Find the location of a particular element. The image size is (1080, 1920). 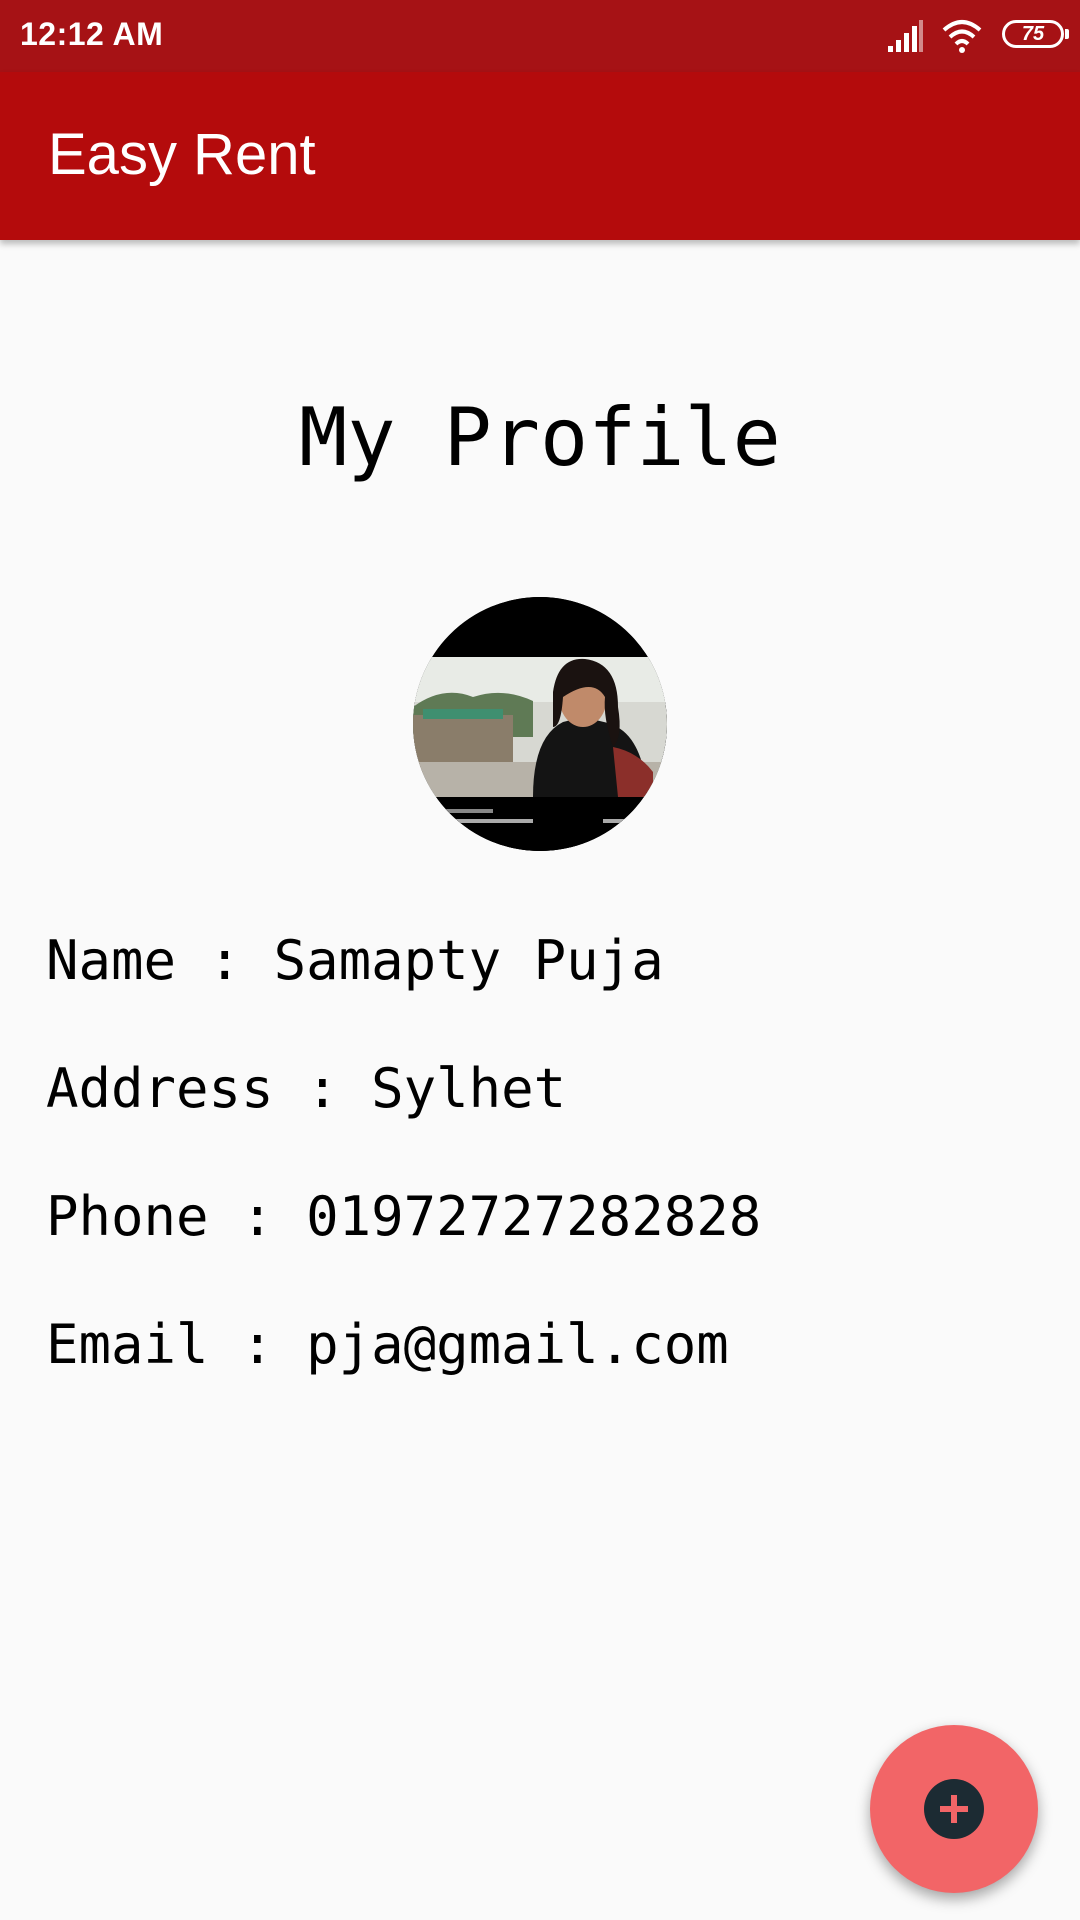

add-icon is located at coordinates (954, 1809).